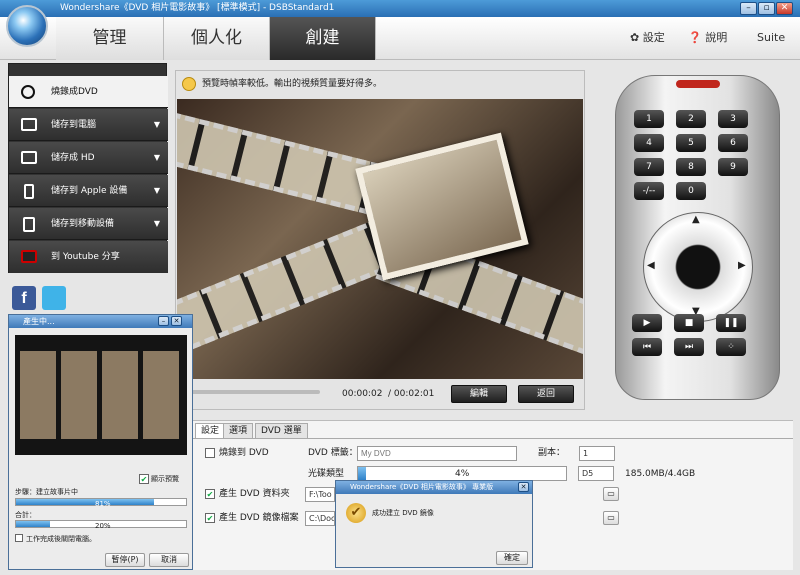 The height and width of the screenshot is (575, 800). Describe the element at coordinates (73, 158) in the screenshot. I see `sidebar-item-label: 儲存成 HD` at that location.